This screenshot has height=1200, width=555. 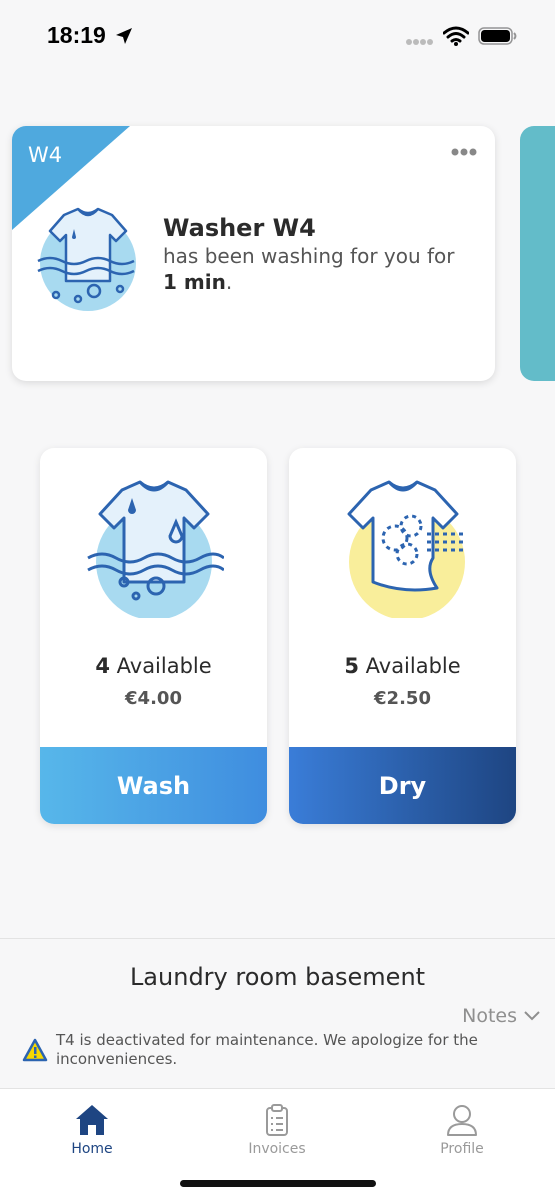 What do you see at coordinates (277, 977) in the screenshot?
I see `room-title: Laundry room basement` at bounding box center [277, 977].